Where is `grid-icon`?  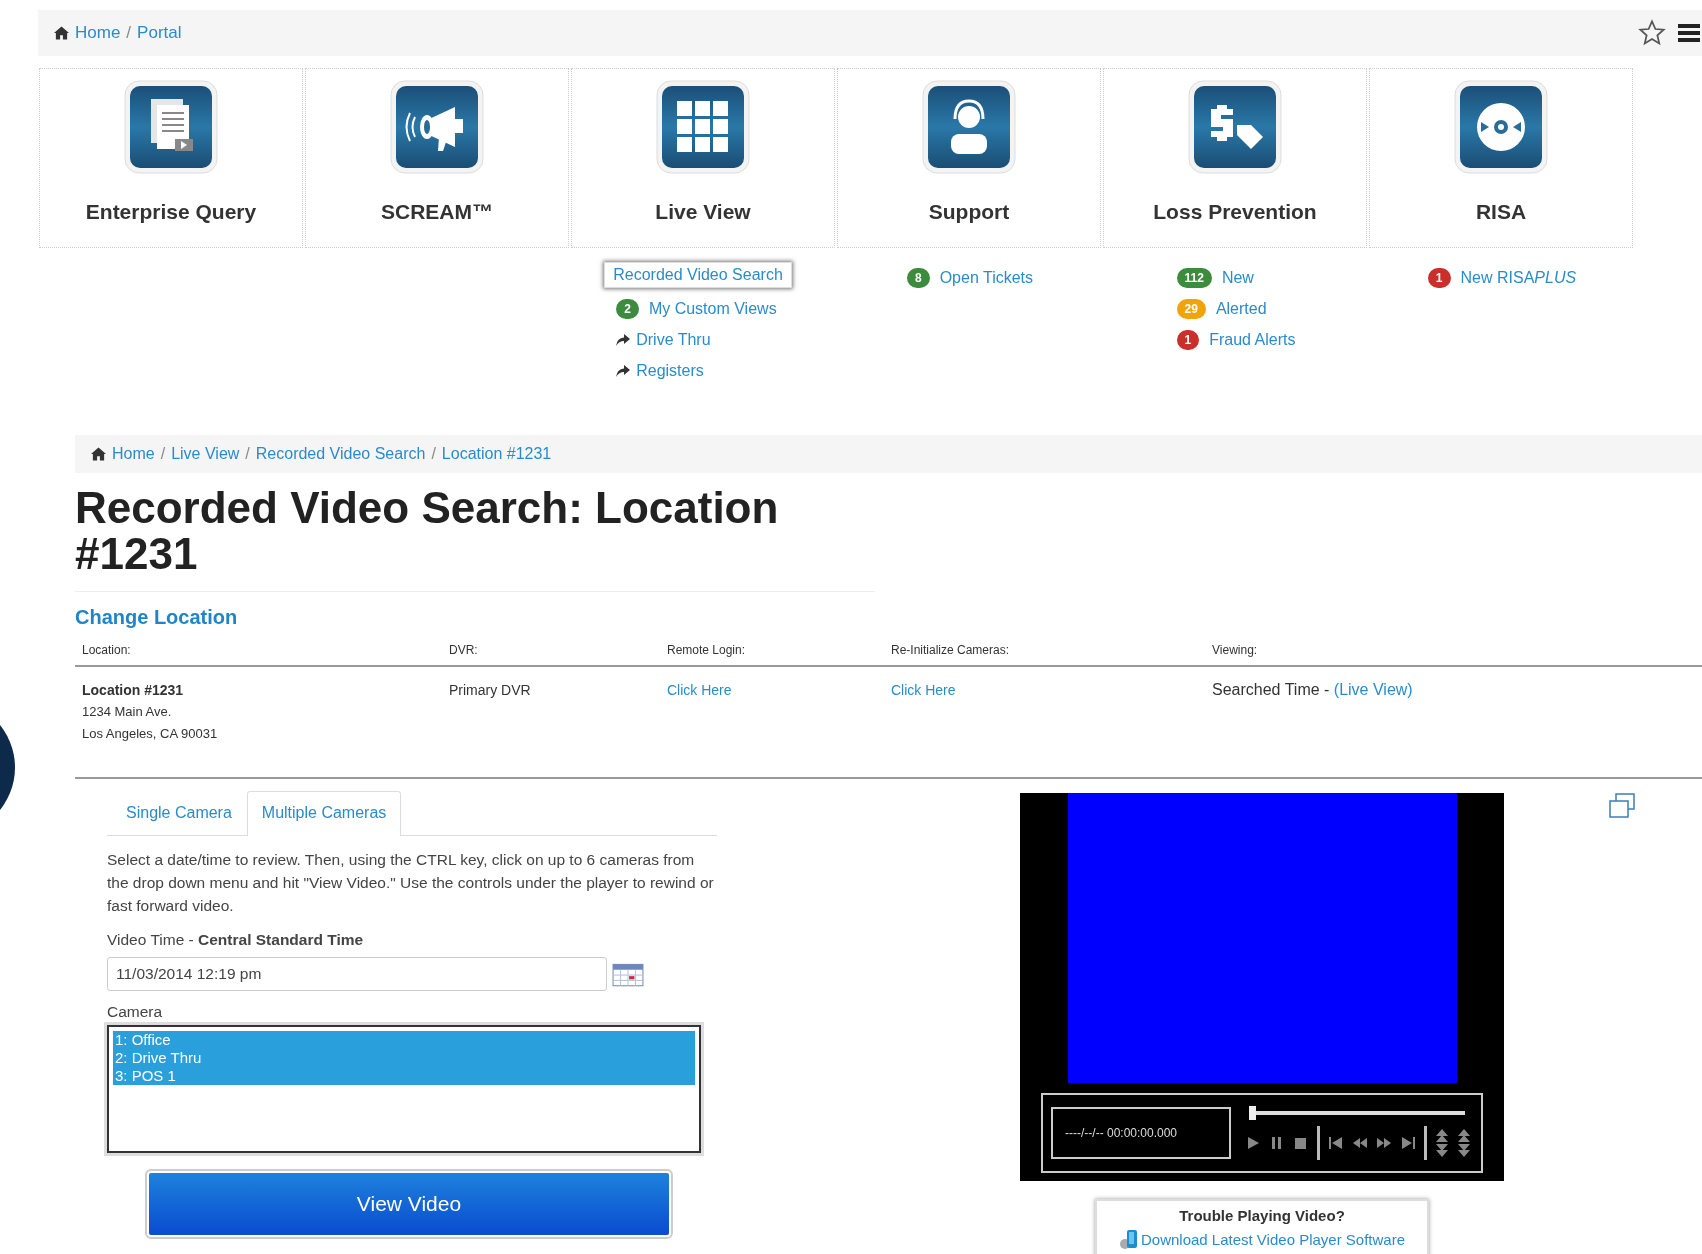 grid-icon is located at coordinates (703, 127).